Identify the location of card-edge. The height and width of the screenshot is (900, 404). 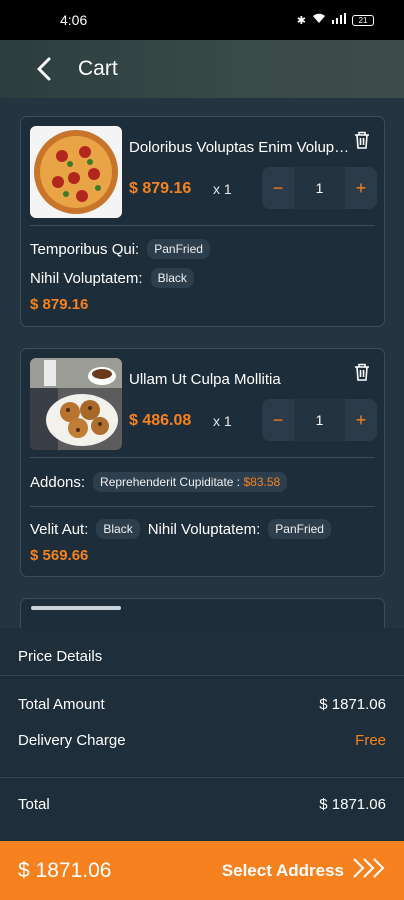
(76, 608).